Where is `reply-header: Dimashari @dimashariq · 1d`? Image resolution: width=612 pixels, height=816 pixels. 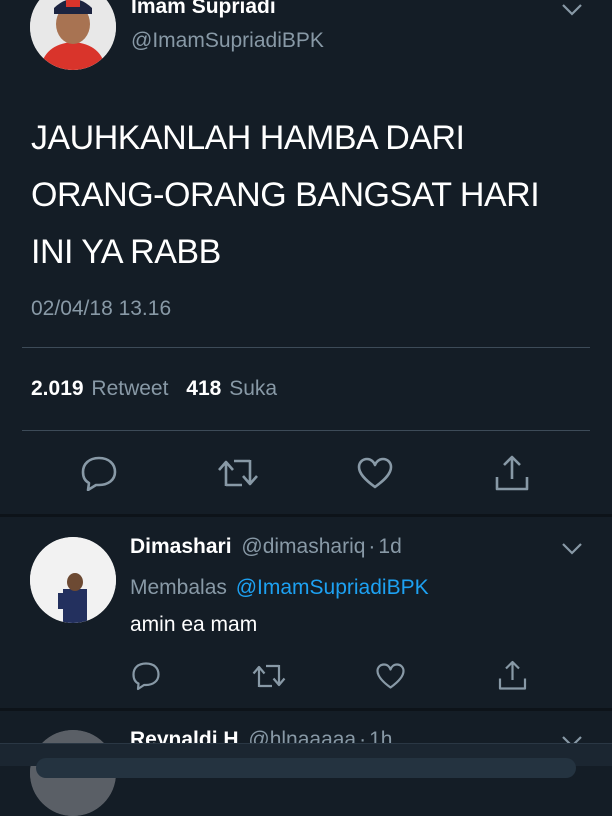
reply-header: Dimashari @dimashariq · 1d is located at coordinates (266, 547).